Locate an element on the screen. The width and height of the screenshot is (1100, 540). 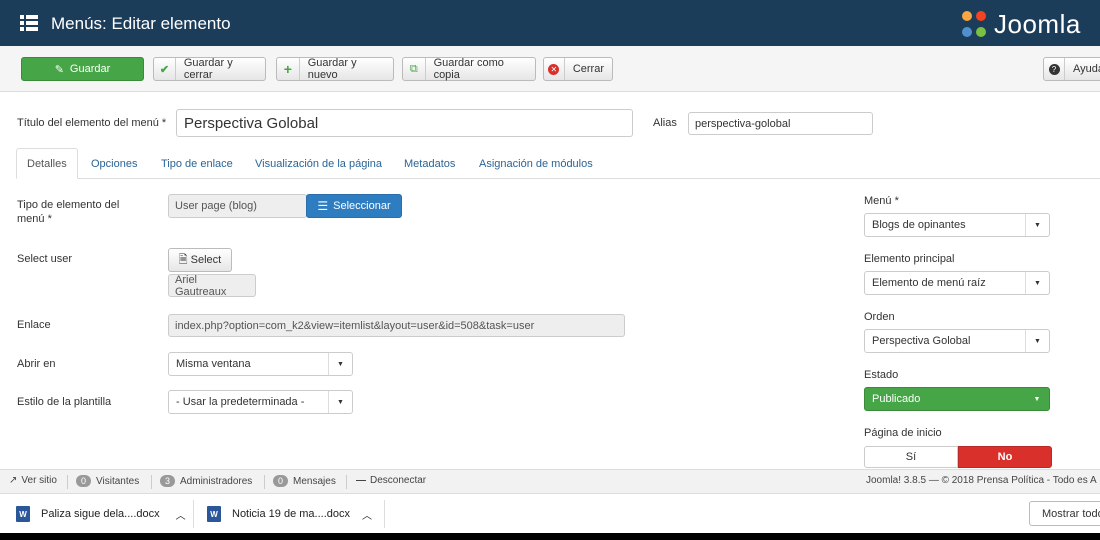
open-in-select: Misma ventana ▼ is located at coordinates (260, 364).